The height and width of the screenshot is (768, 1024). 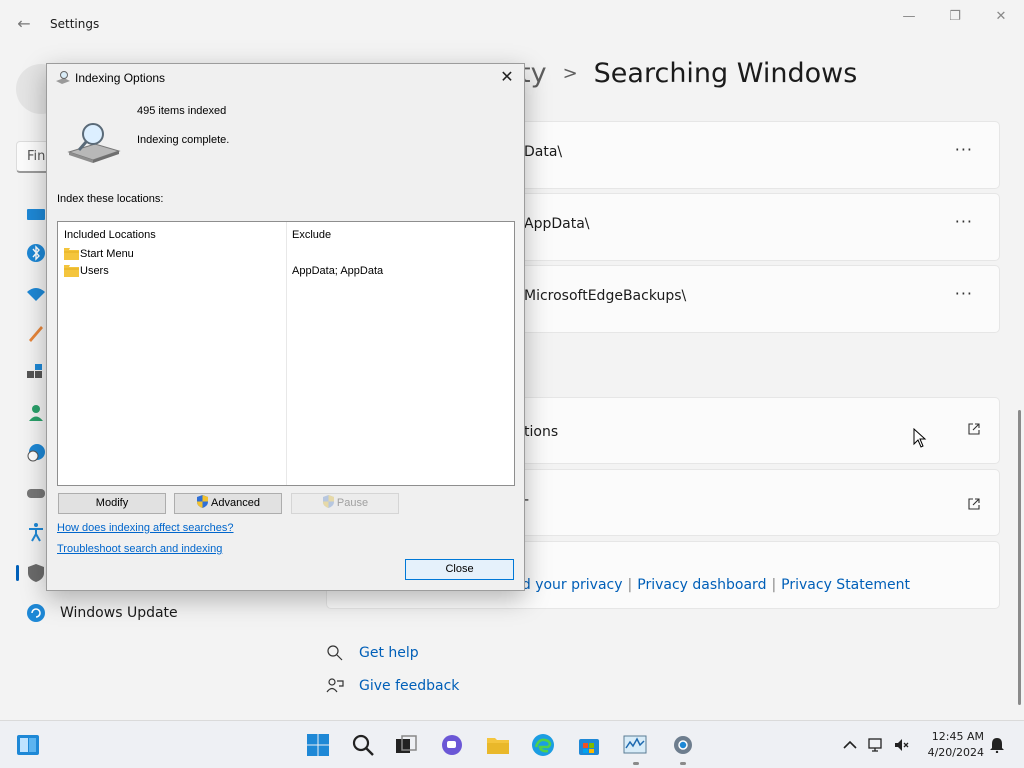 What do you see at coordinates (94, 143) in the screenshot?
I see `indexing-drive-icon` at bounding box center [94, 143].